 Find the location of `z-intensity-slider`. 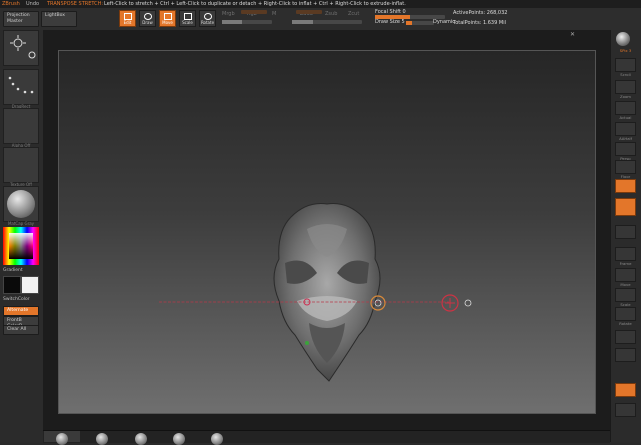

z-intensity-slider is located at coordinates (327, 22).